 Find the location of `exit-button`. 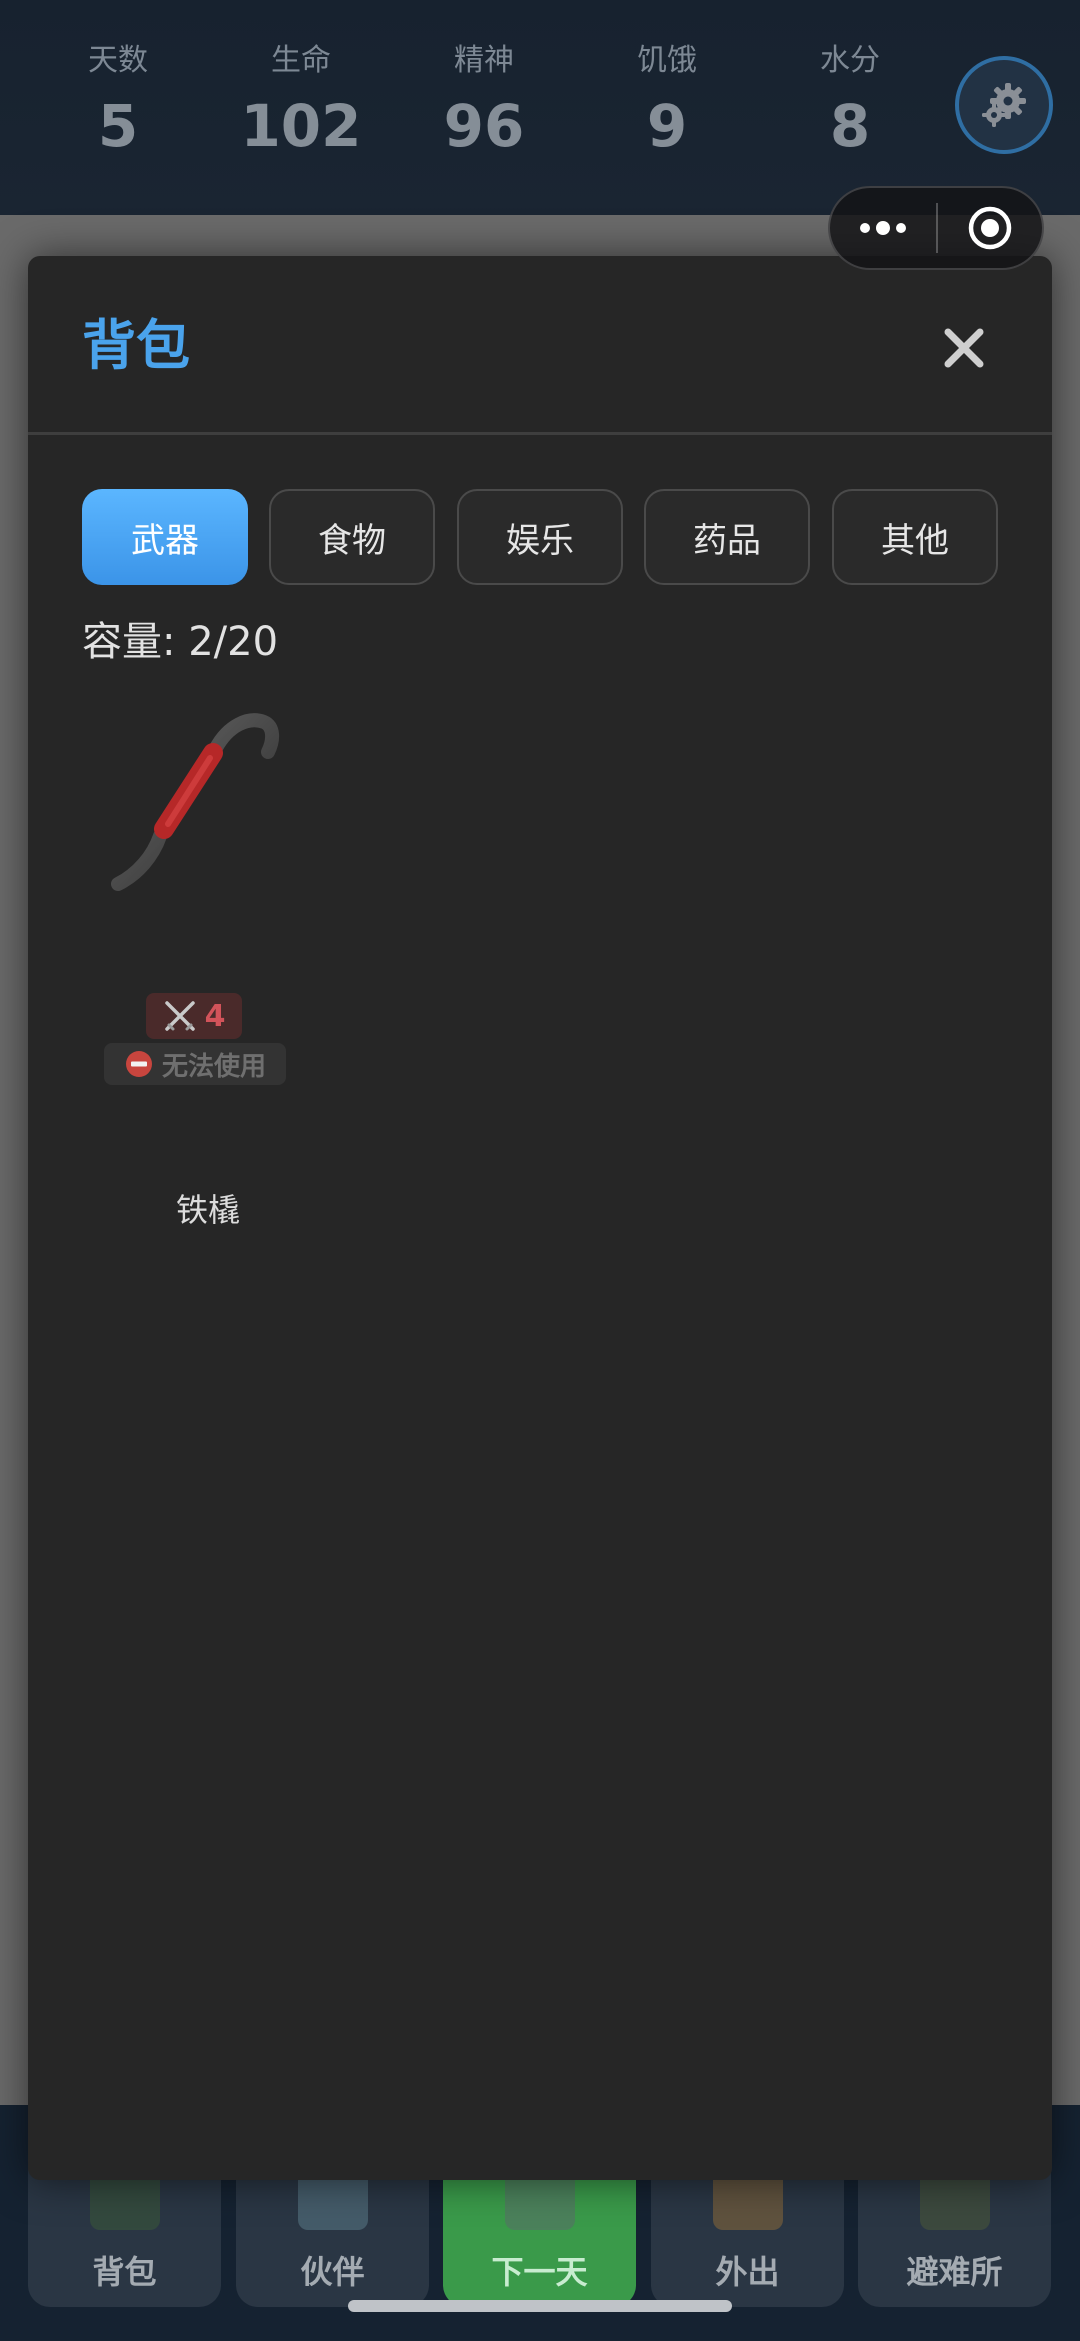

exit-button is located at coordinates (990, 228).